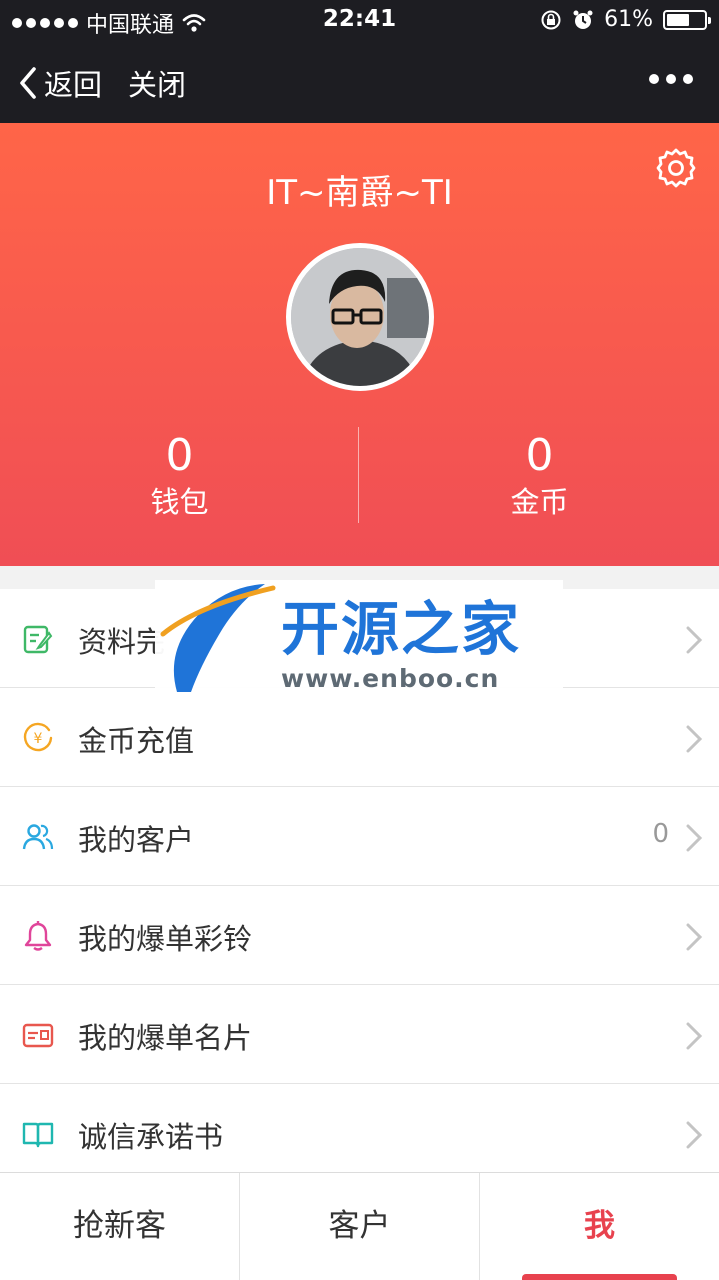  I want to click on tab-label: 抢新客, so click(119, 1226).